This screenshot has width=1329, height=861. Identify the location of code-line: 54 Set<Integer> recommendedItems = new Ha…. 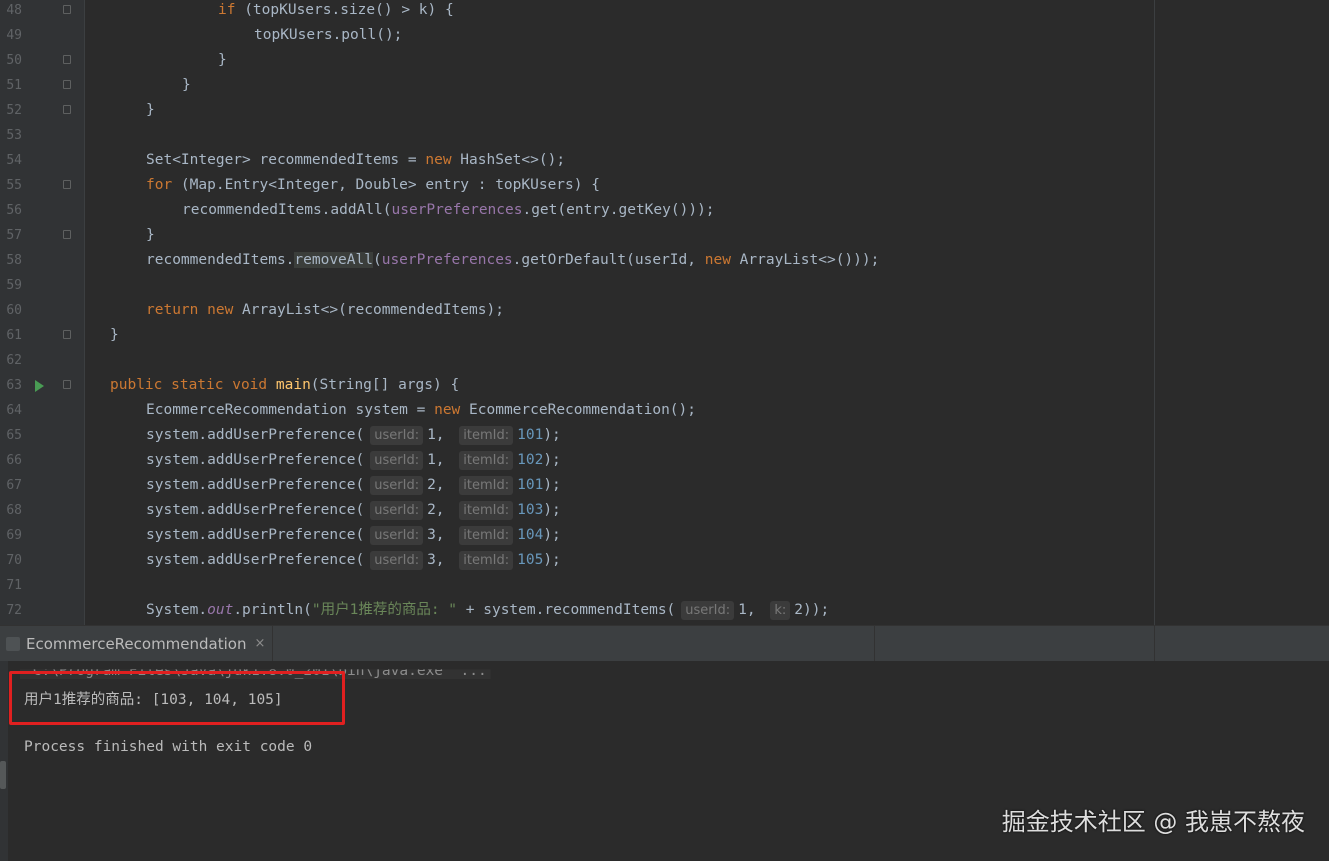
(664, 160).